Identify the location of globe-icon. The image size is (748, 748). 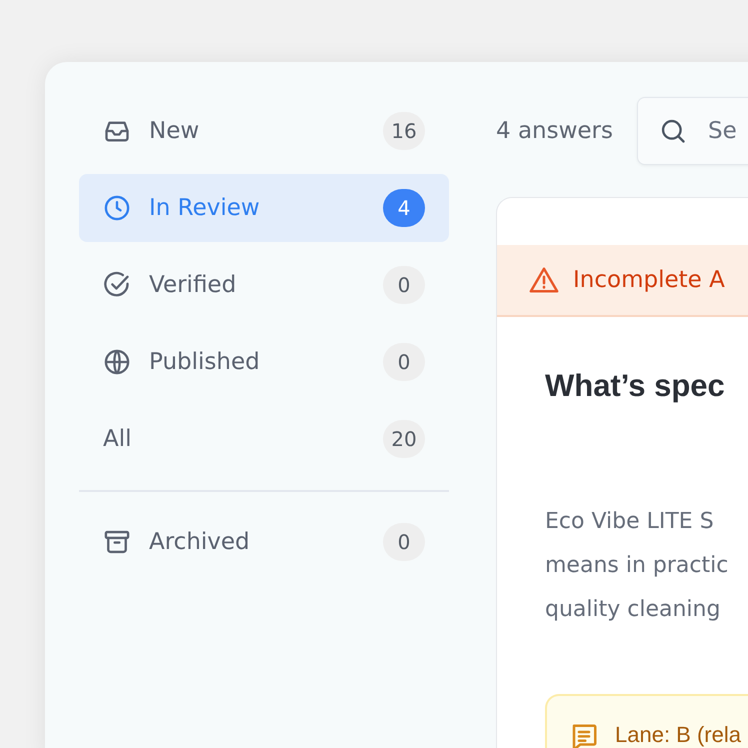
(117, 362).